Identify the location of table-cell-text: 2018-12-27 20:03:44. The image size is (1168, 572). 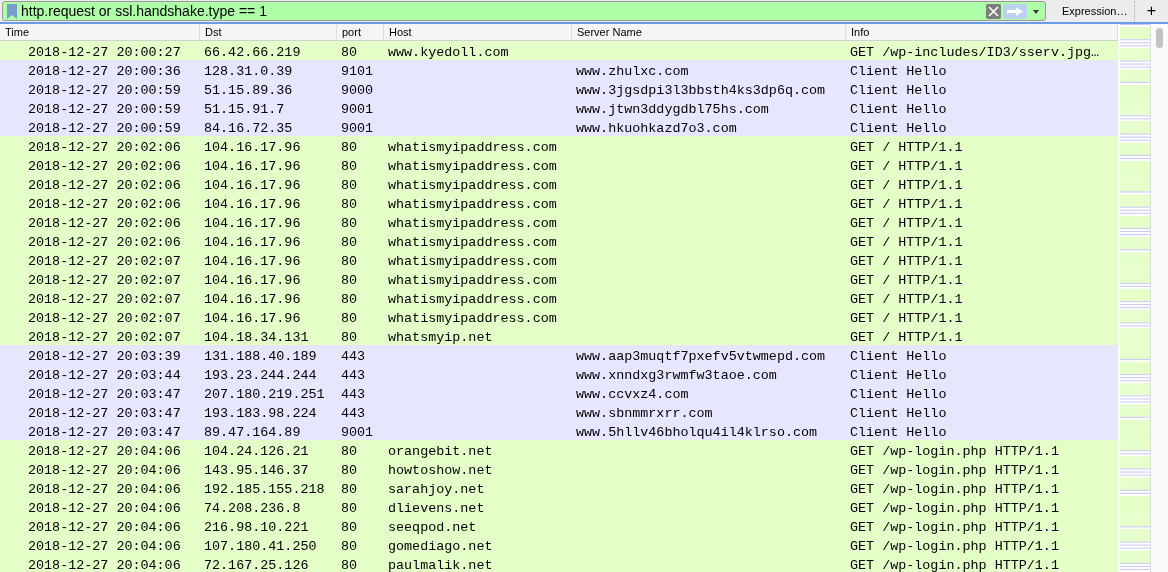
(104, 375).